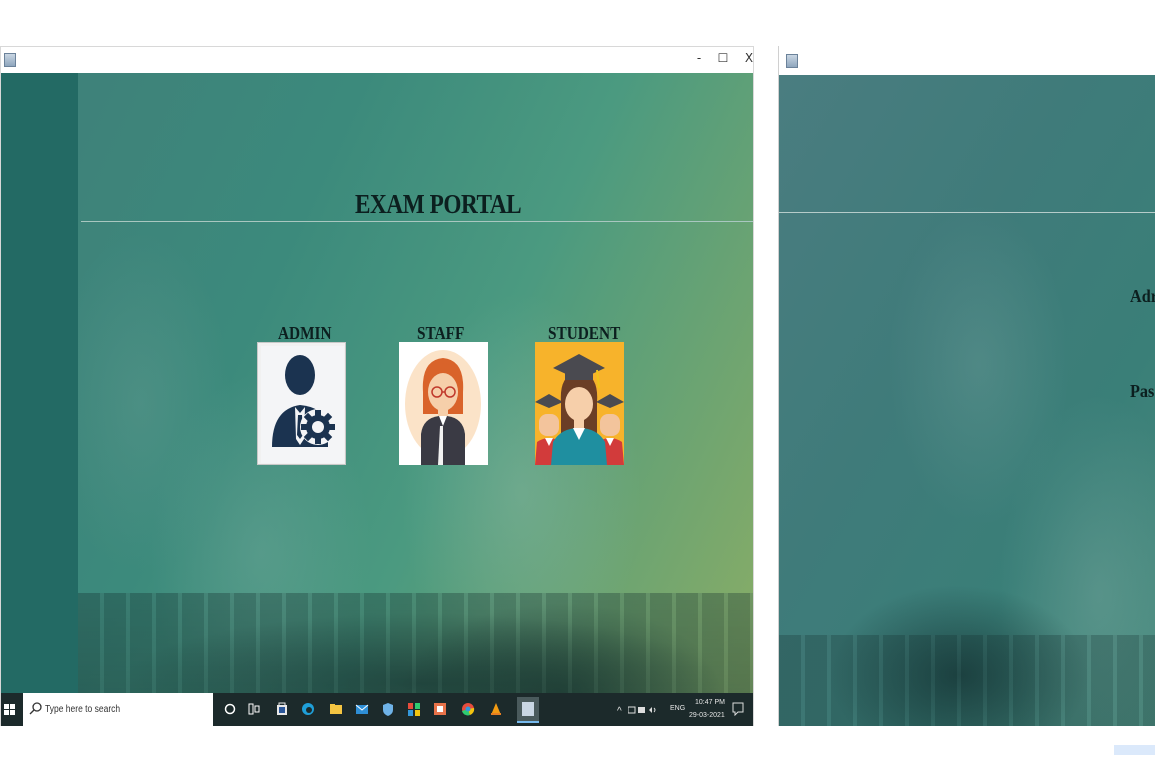  I want to click on student-button, so click(579, 403).